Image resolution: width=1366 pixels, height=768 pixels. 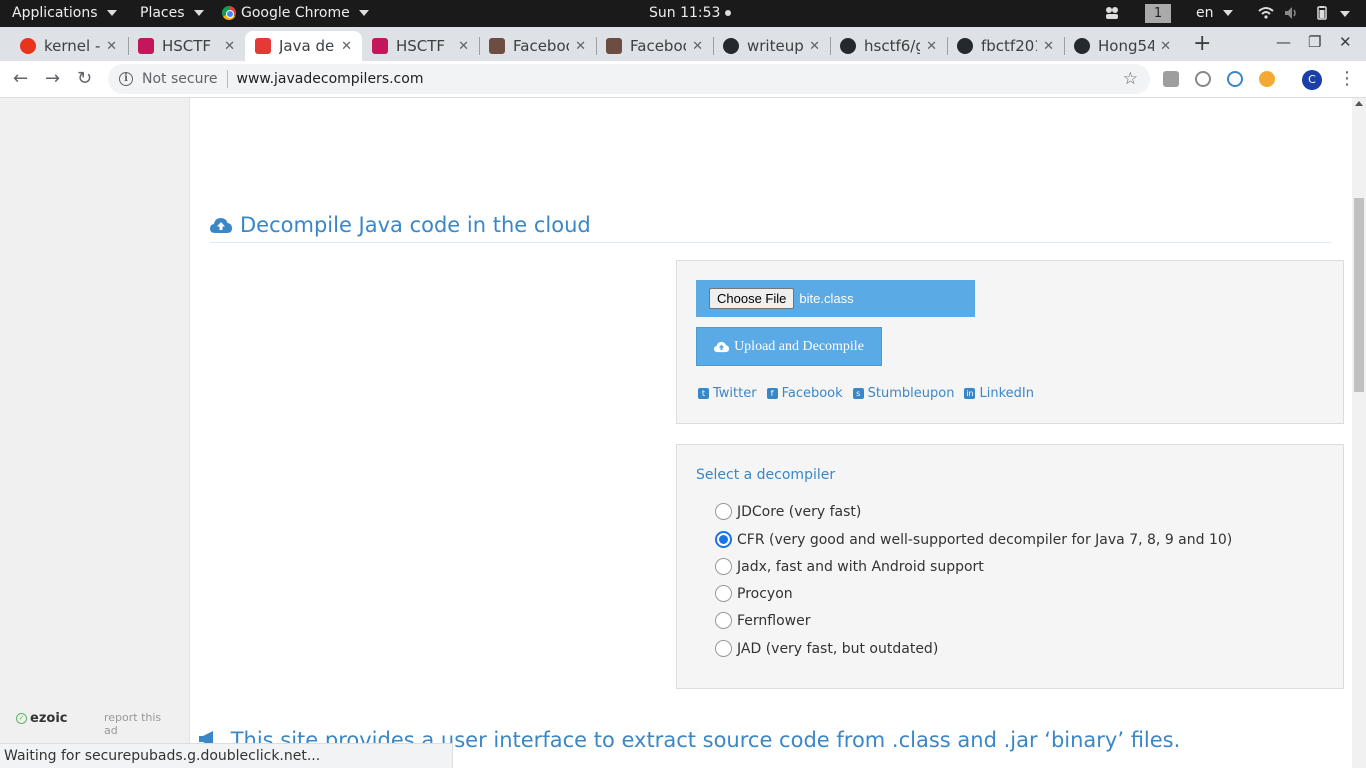 I want to click on decompiler-panel-title: Select a decompiler, so click(x=766, y=475).